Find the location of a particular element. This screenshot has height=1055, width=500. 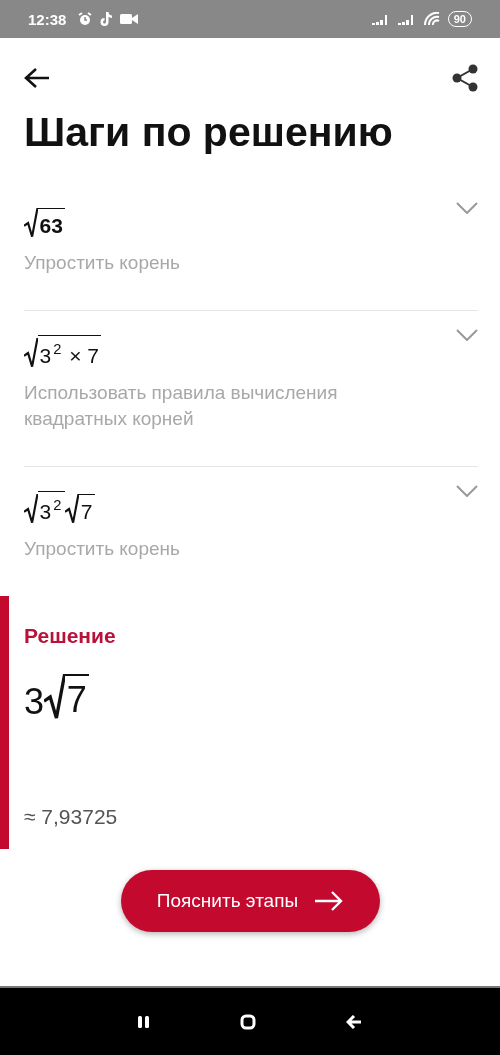

page-title: Шаги по решению is located at coordinates (209, 132).